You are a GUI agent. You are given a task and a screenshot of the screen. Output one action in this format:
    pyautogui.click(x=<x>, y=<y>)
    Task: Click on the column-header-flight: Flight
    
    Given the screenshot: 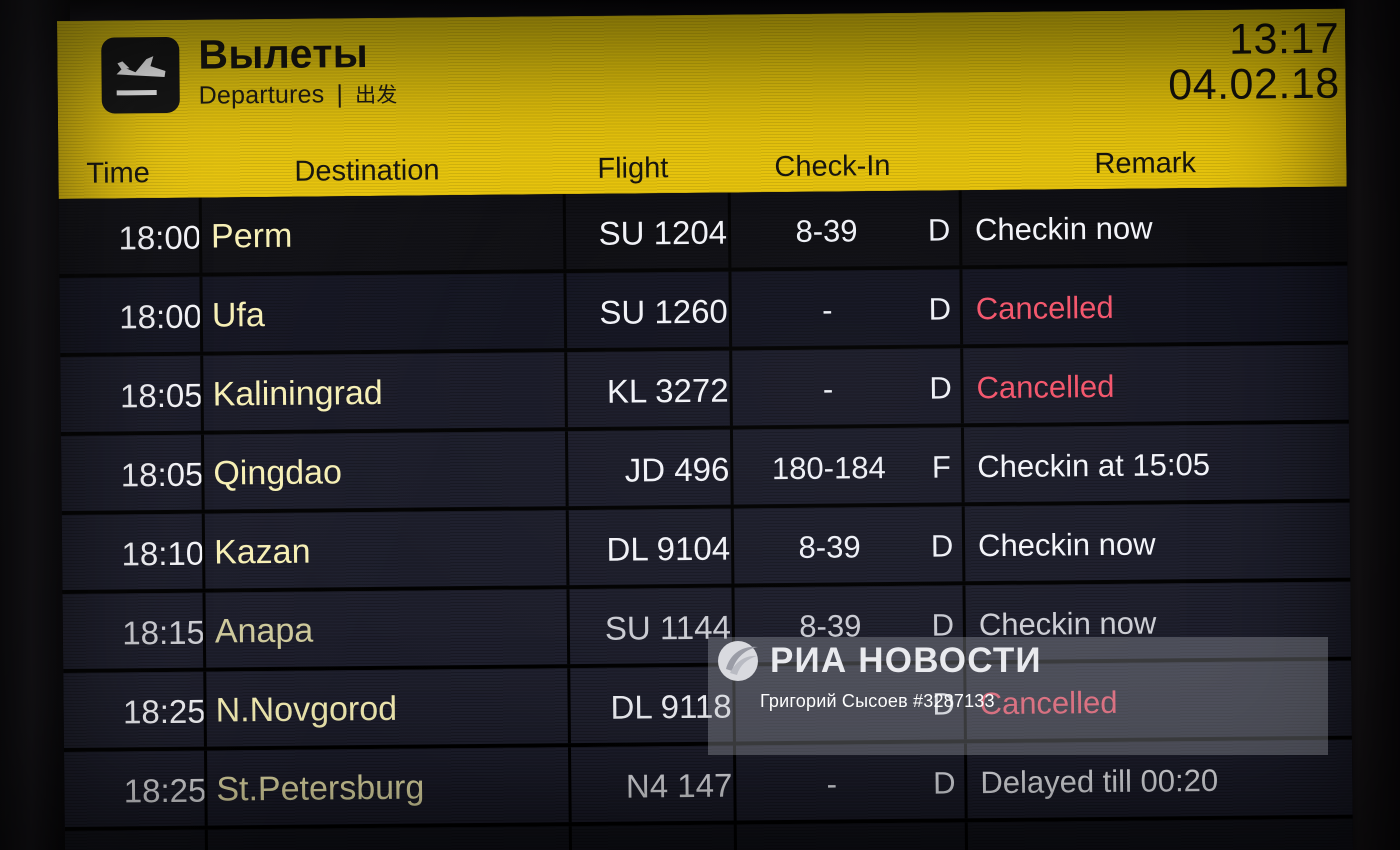 What is the action you would take?
    pyautogui.click(x=633, y=168)
    